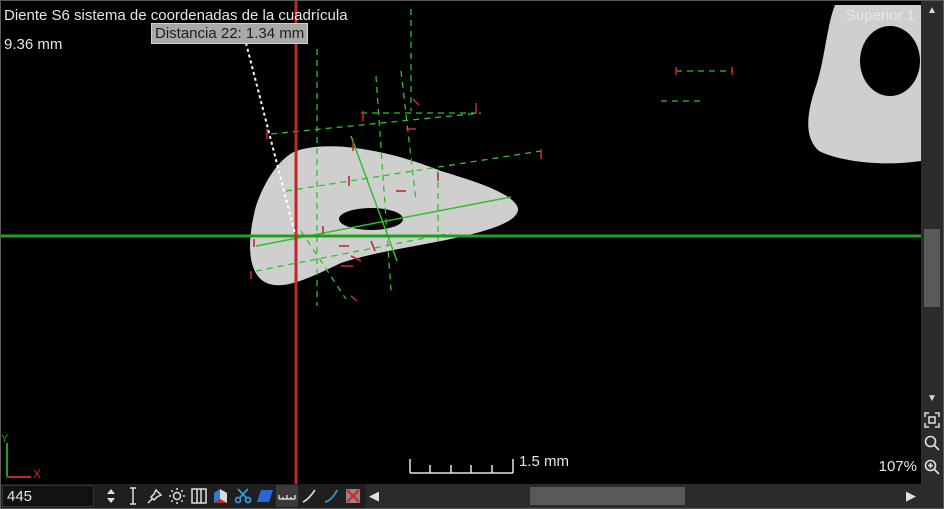  Describe the element at coordinates (932, 420) in the screenshot. I see `fit-to-window-icon` at that location.